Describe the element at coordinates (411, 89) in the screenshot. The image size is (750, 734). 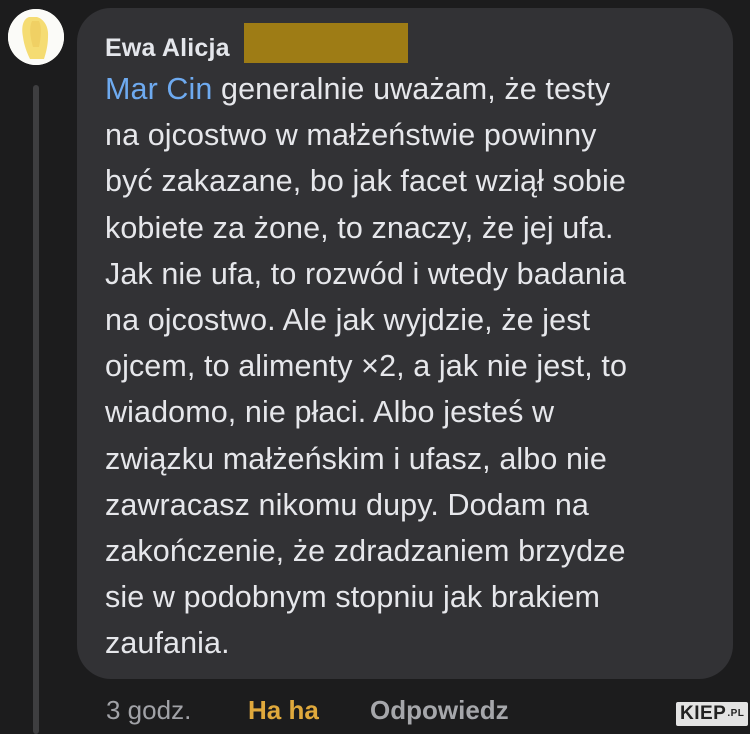
I see `comment-line: generalnie uważam, że testy` at that location.